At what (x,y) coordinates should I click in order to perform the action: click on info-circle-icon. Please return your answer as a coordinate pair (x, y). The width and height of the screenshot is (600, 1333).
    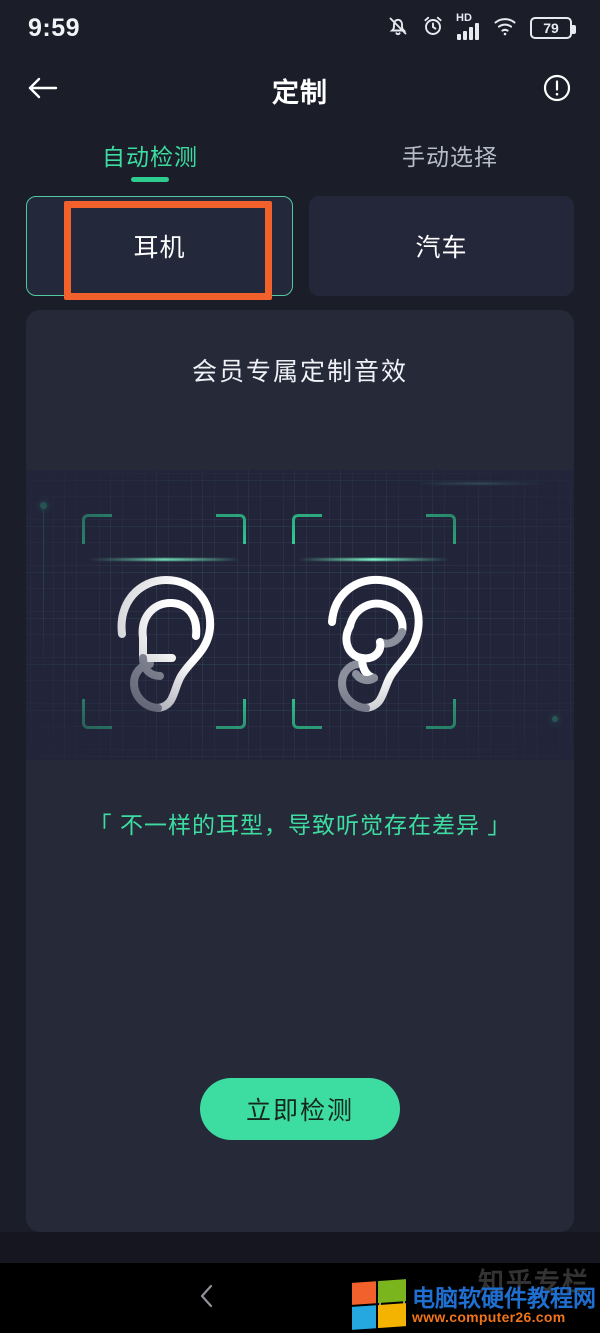
    Looking at the image, I should click on (557, 90).